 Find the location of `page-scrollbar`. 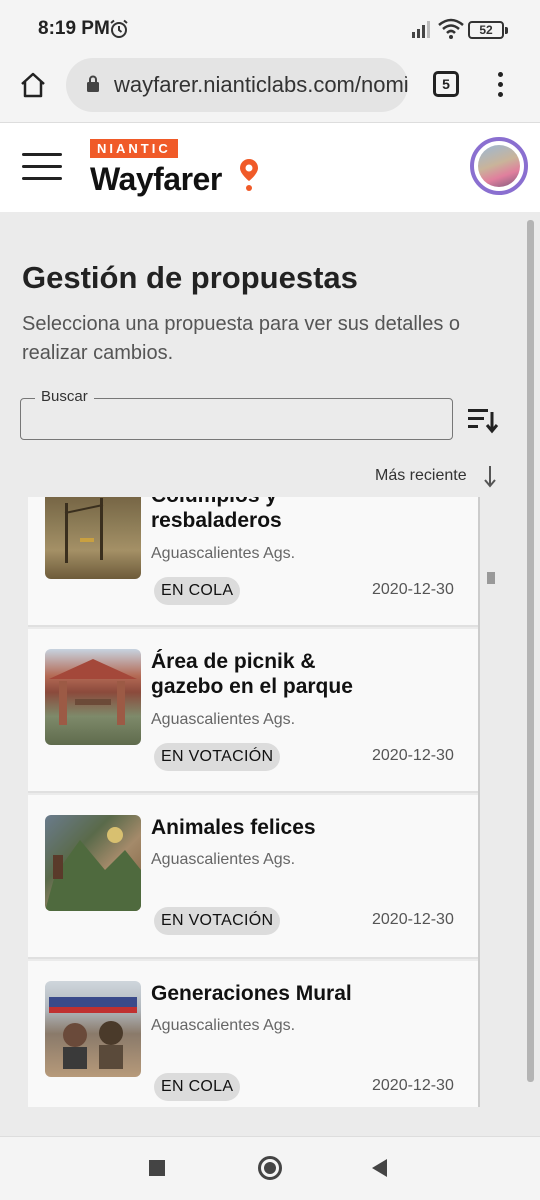

page-scrollbar is located at coordinates (530, 651).